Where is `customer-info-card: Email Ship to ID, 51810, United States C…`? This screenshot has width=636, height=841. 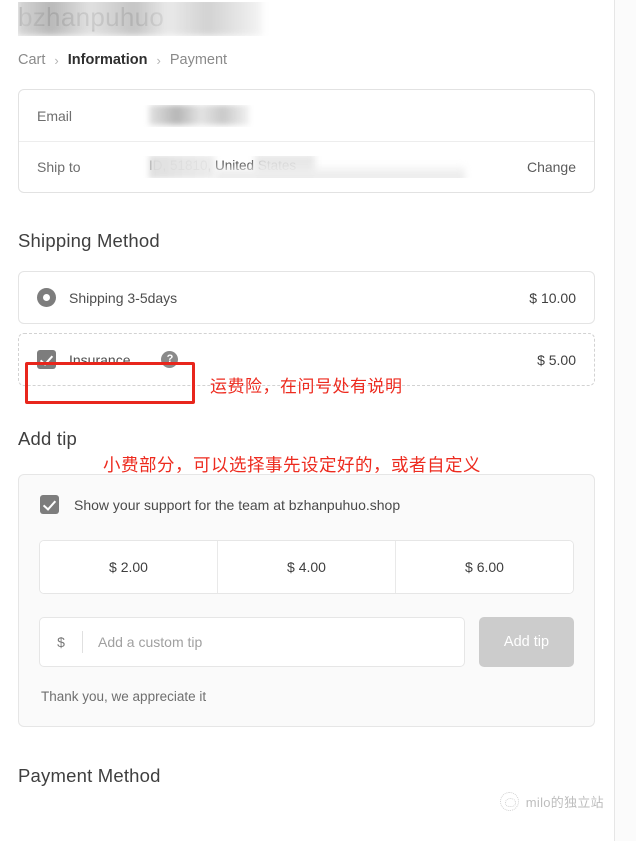
customer-info-card: Email Ship to ID, 51810, United States C… is located at coordinates (306, 141).